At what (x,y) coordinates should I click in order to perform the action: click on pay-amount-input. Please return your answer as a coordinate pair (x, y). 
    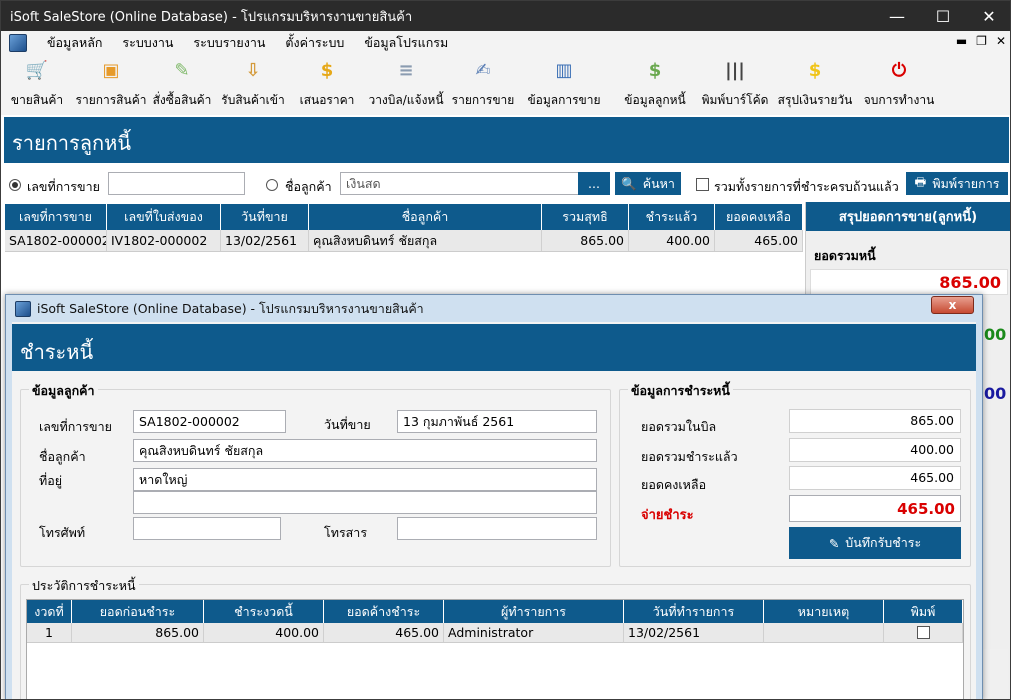
    Looking at the image, I should click on (875, 508).